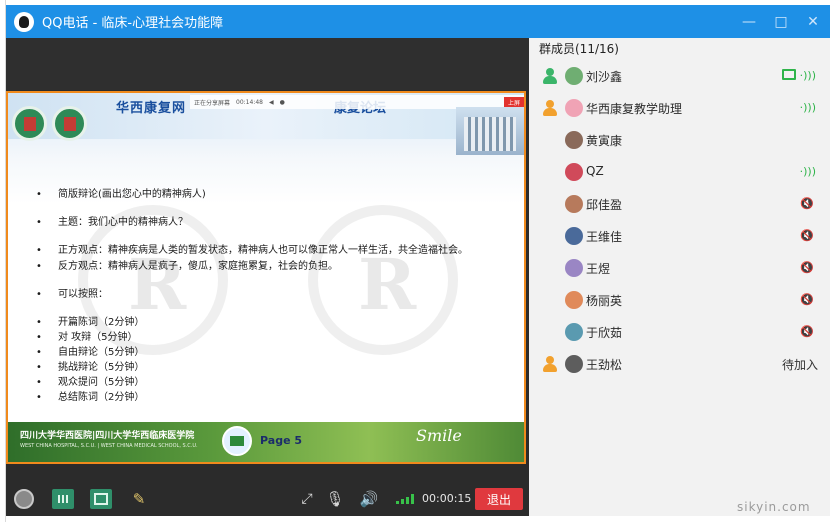 The image size is (834, 522). What do you see at coordinates (490, 131) in the screenshot?
I see `hospital-building-image` at bounding box center [490, 131].